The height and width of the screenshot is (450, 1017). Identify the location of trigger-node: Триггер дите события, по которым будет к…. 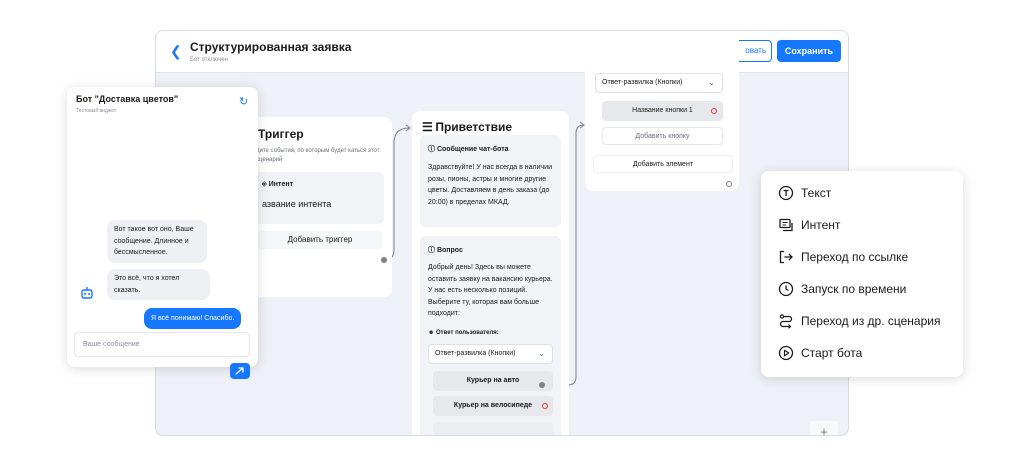
(320, 207).